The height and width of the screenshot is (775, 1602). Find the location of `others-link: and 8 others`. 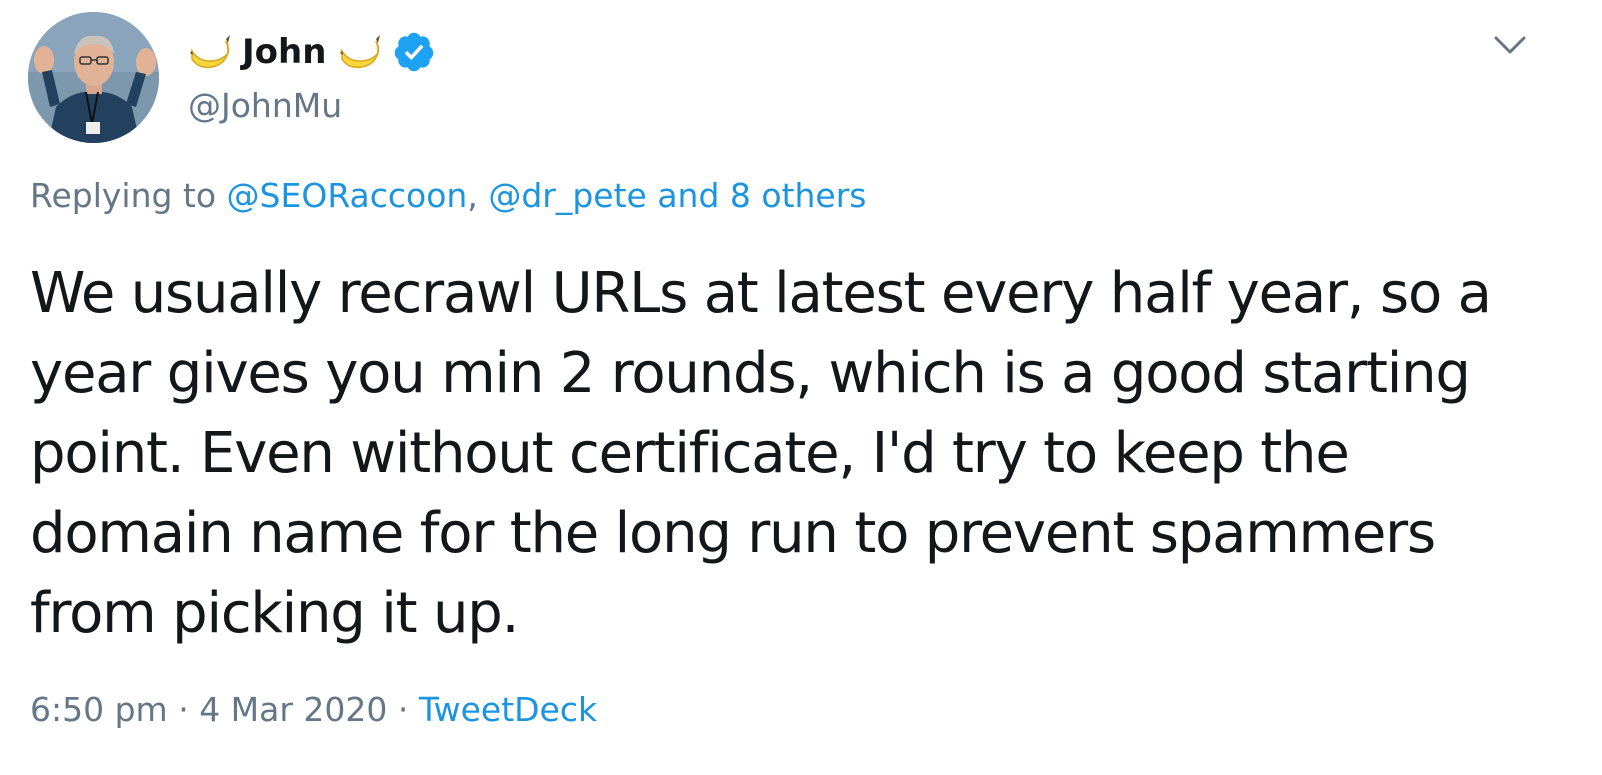

others-link: and 8 others is located at coordinates (761, 195).